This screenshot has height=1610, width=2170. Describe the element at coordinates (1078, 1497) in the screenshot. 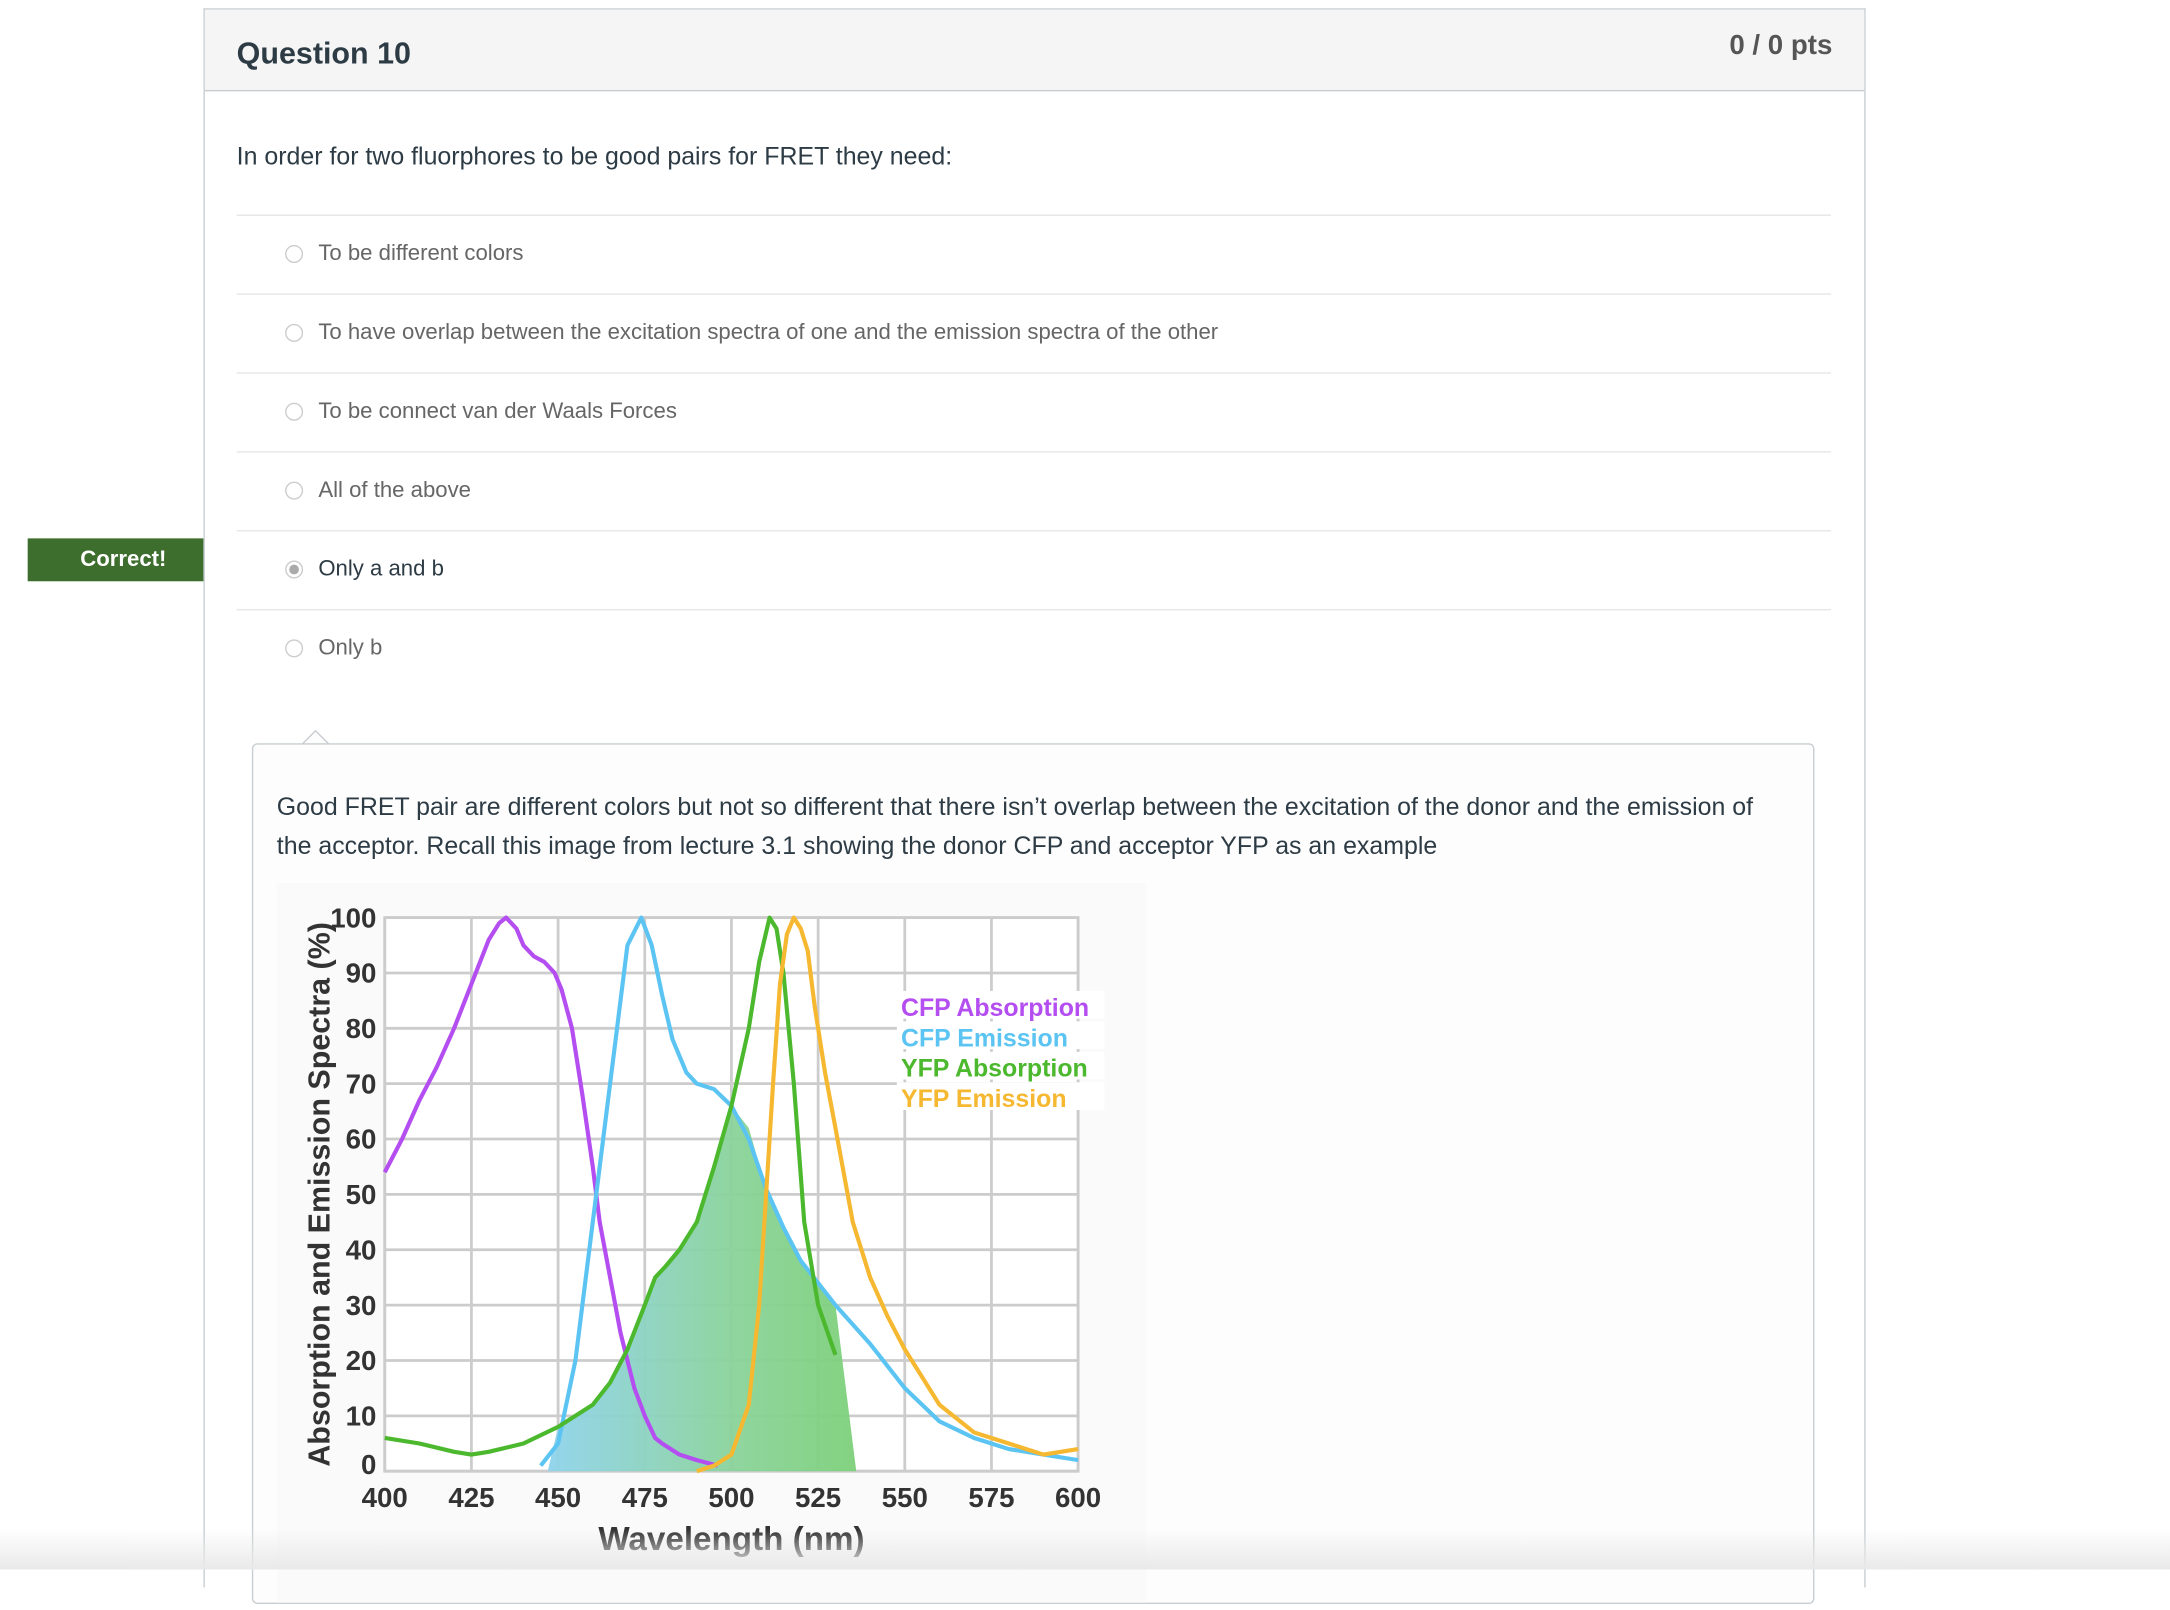

I see `x-tick-label: 600` at that location.